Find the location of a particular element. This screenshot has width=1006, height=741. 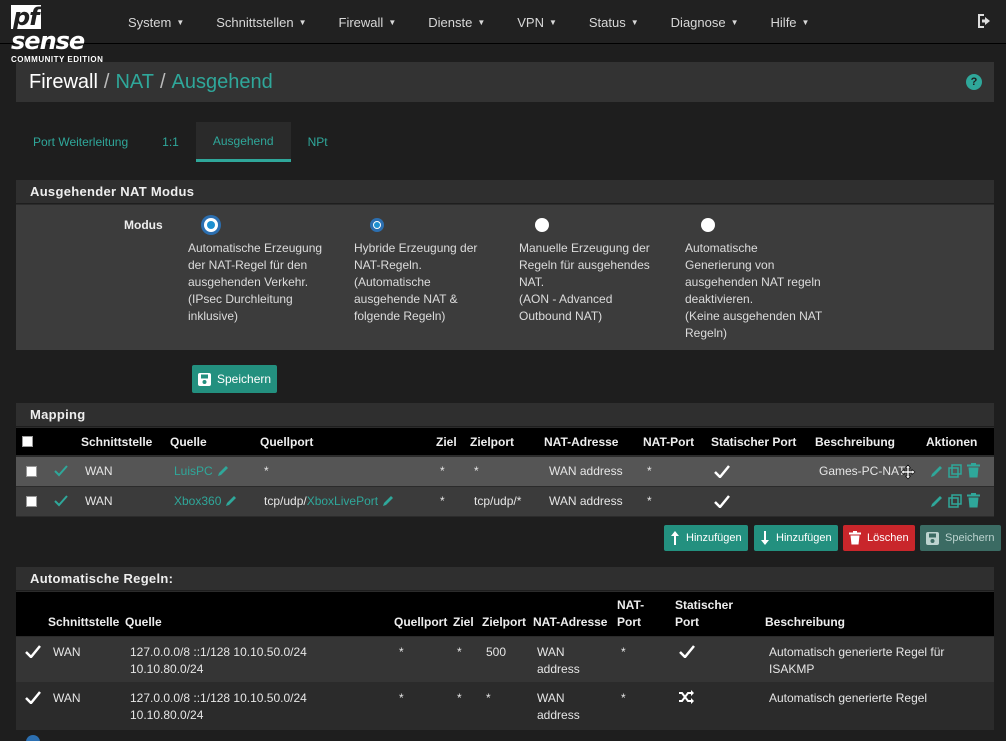

shuffle-icon is located at coordinates (686, 697).